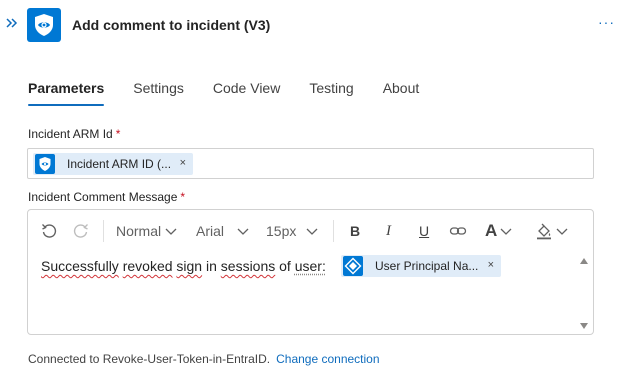 The image size is (621, 372). Describe the element at coordinates (103, 197) in the screenshot. I see `incident-comment-label-text: Incident Comment Message` at that location.